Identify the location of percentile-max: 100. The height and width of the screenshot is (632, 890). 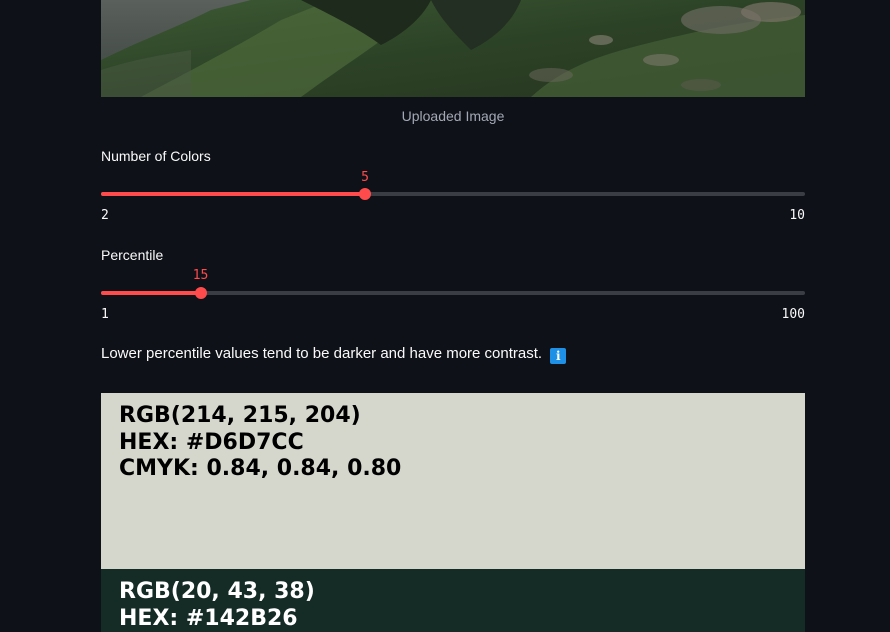
(793, 314).